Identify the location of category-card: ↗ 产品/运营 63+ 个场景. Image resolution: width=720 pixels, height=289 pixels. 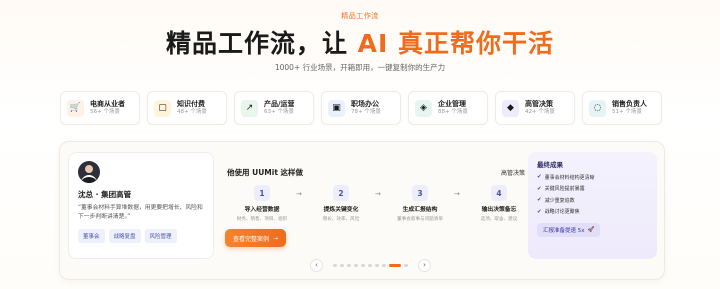
(274, 108).